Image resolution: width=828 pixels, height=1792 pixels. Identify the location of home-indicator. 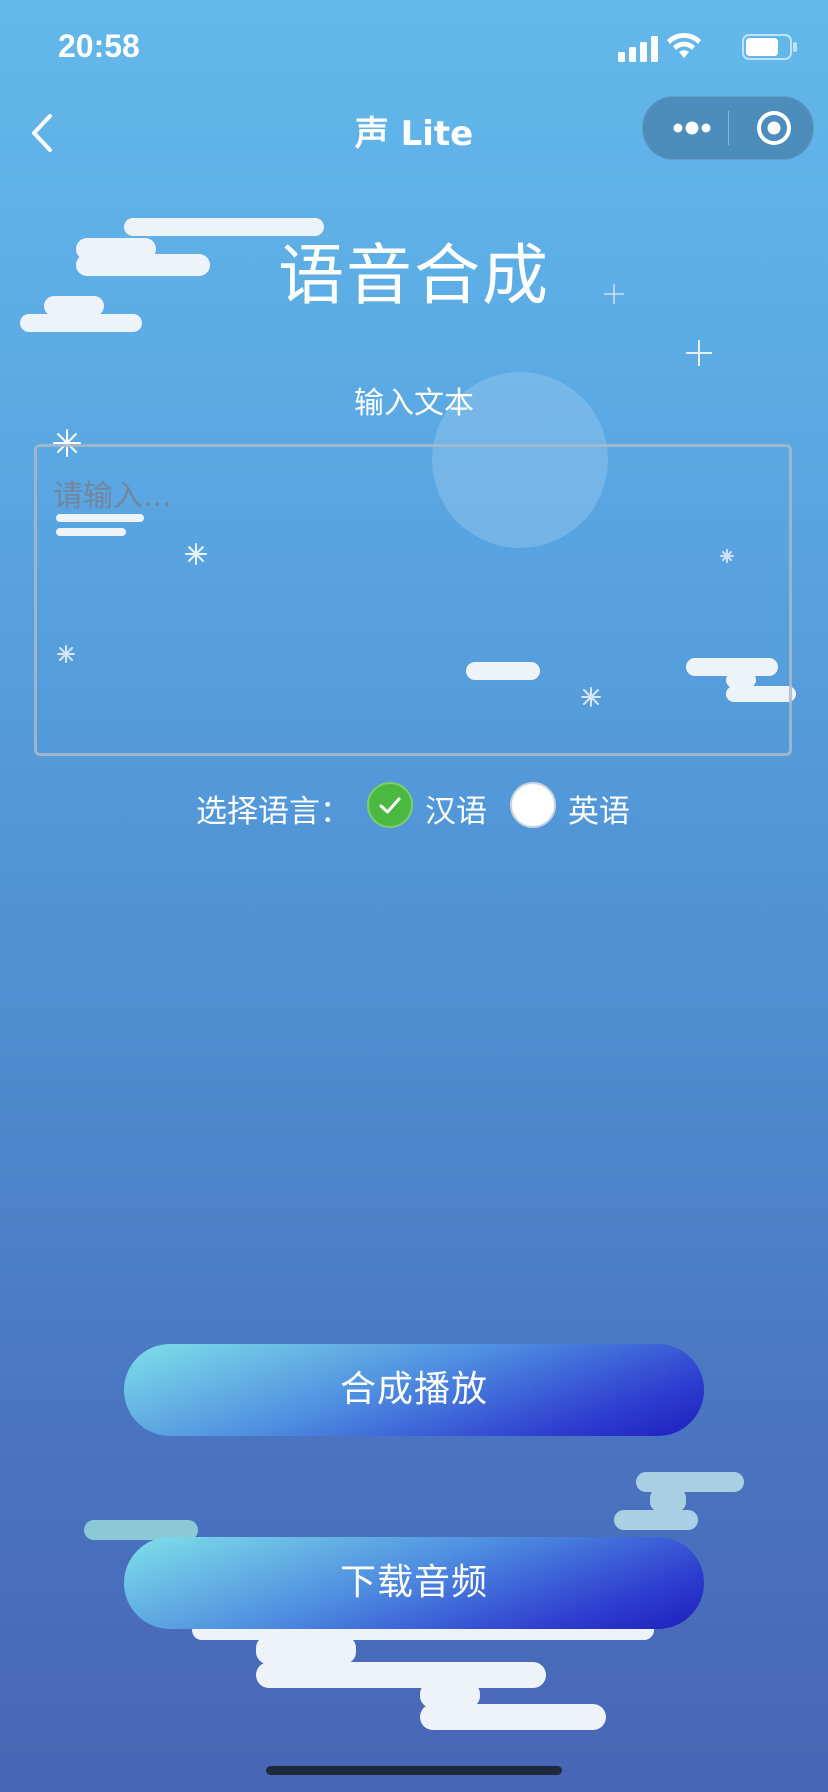
(414, 1770).